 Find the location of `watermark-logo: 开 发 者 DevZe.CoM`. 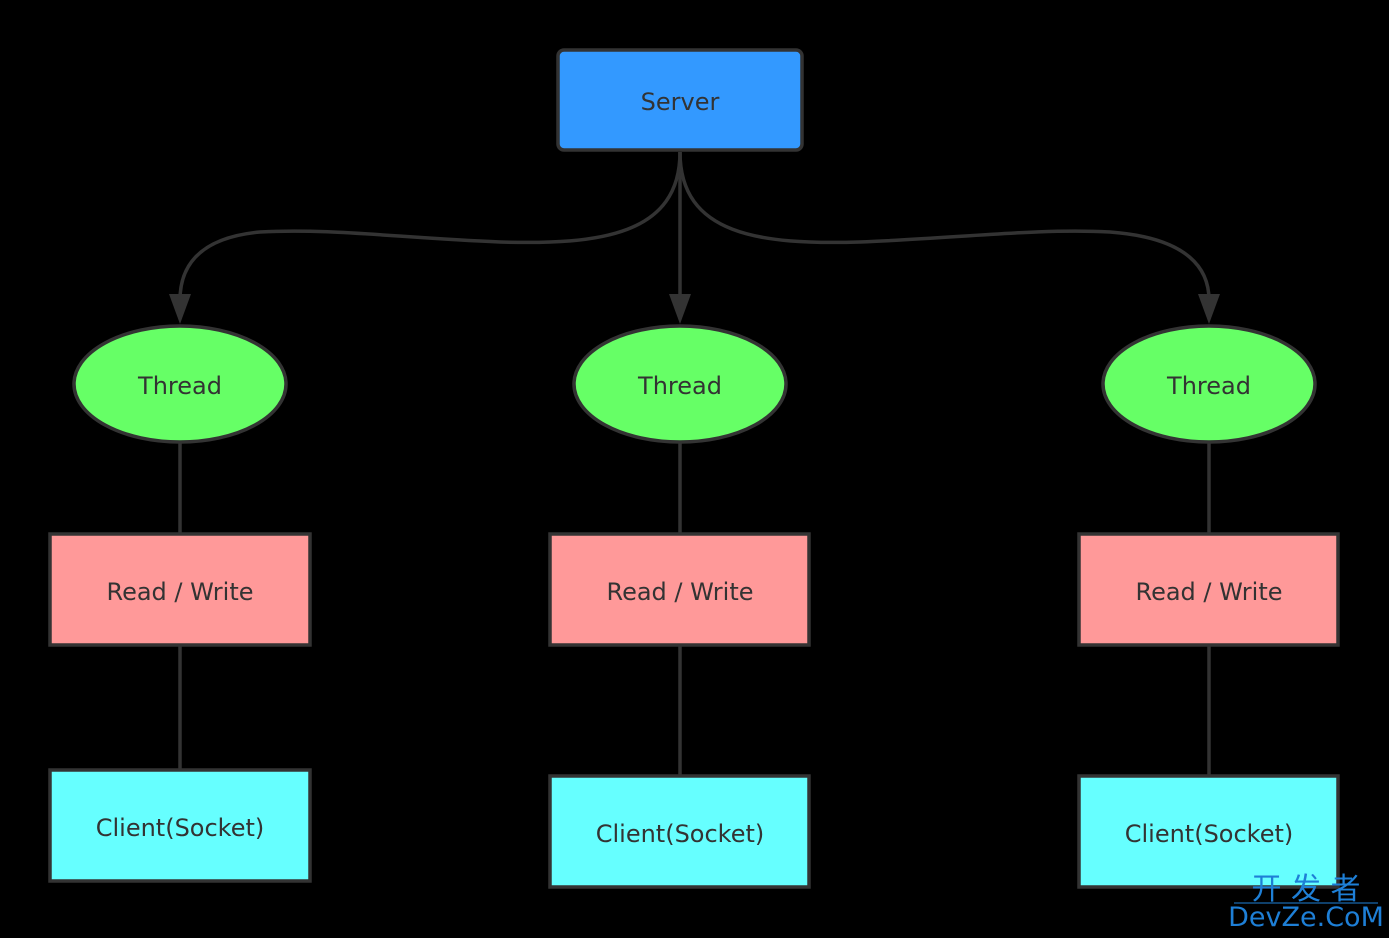

watermark-logo: 开 发 者 DevZe.CoM is located at coordinates (1306, 902).